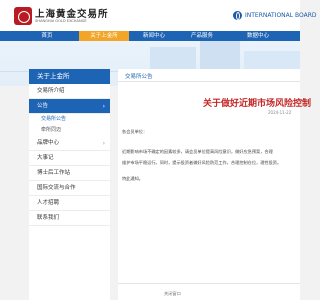  What do you see at coordinates (202, 162) in the screenshot?
I see `article-body-line: 维护市场平稳运行。同时，提示投资者做好风险防范工作，合理控制仓位，理性投资。` at bounding box center [202, 162].